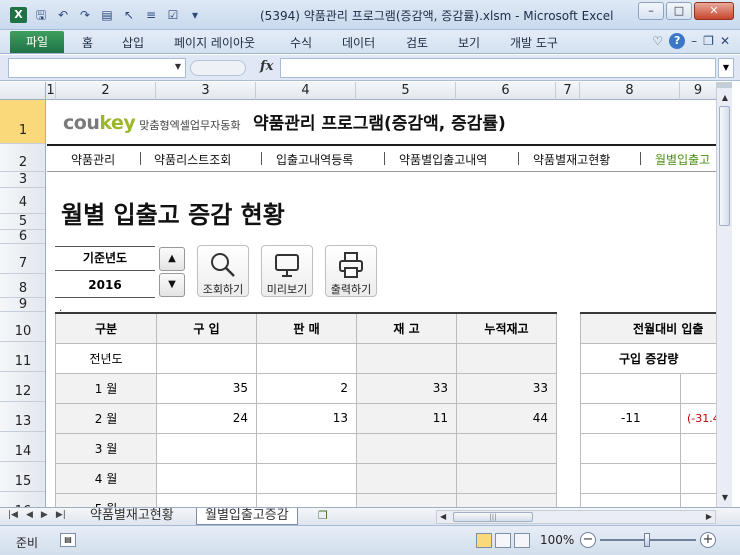  Describe the element at coordinates (443, 517) in the screenshot. I see `scroll-left-icon: ◀` at that location.